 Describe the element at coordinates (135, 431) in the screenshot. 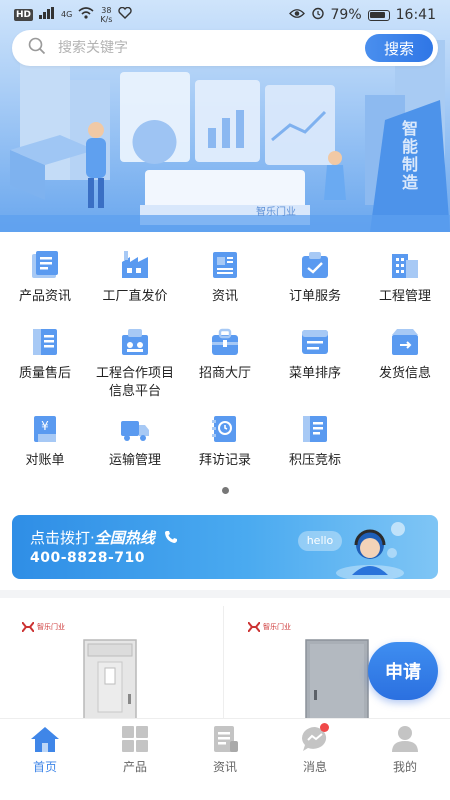

I see `truck-icon` at that location.